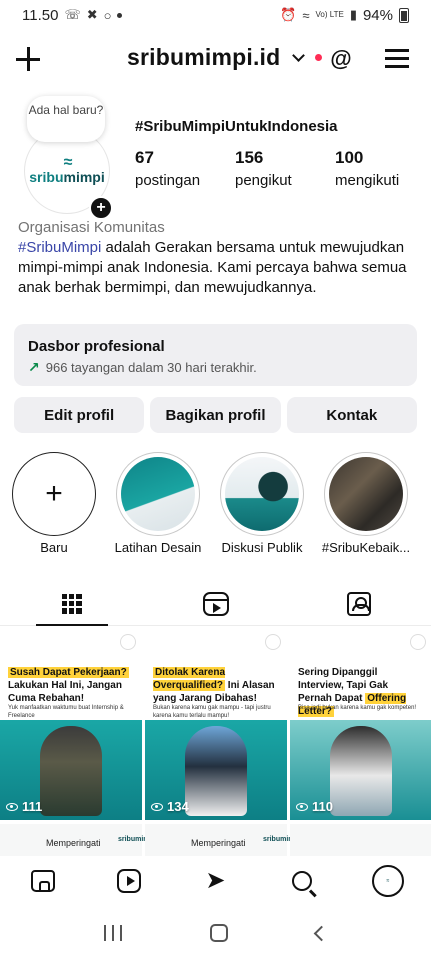 The height and width of the screenshot is (960, 431). I want to click on dashboard-views-text: 966 tayangan dalam 30 hari terakhir., so click(151, 367).